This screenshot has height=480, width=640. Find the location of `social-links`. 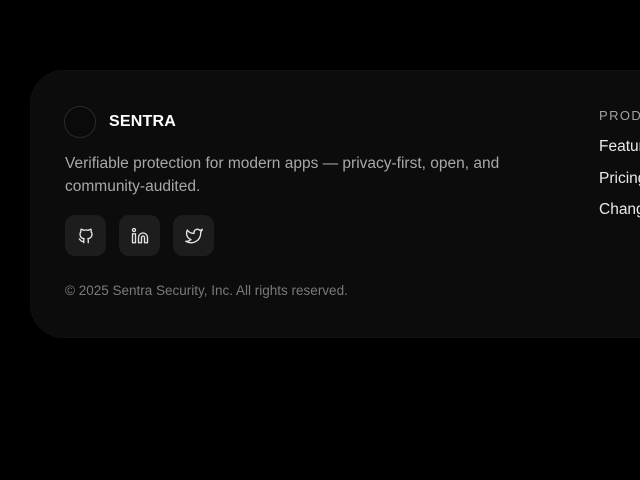

social-links is located at coordinates (146, 235).